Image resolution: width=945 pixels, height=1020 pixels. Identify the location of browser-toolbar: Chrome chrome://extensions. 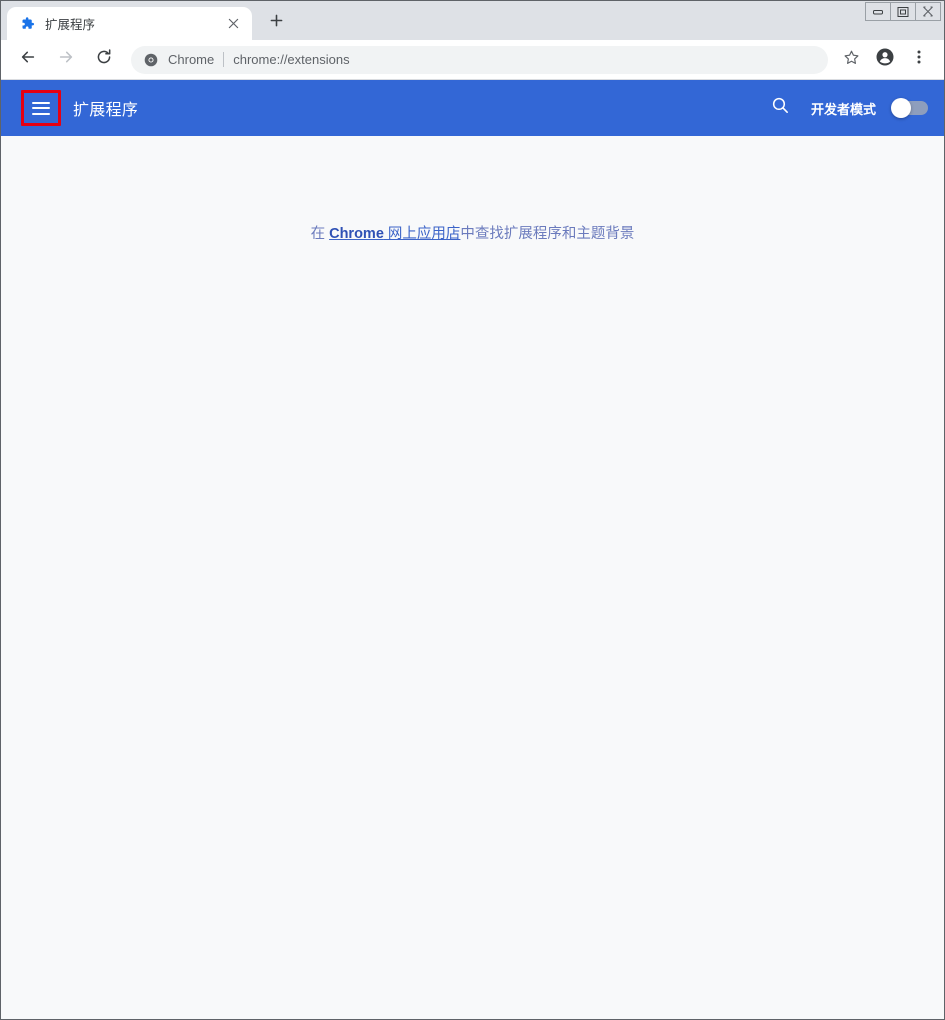
(472, 60).